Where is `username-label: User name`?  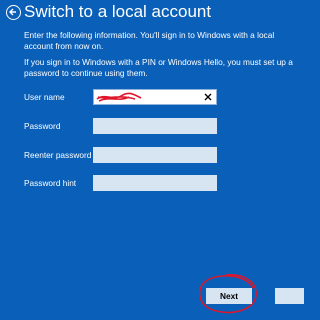
username-label: User name is located at coordinates (44, 97).